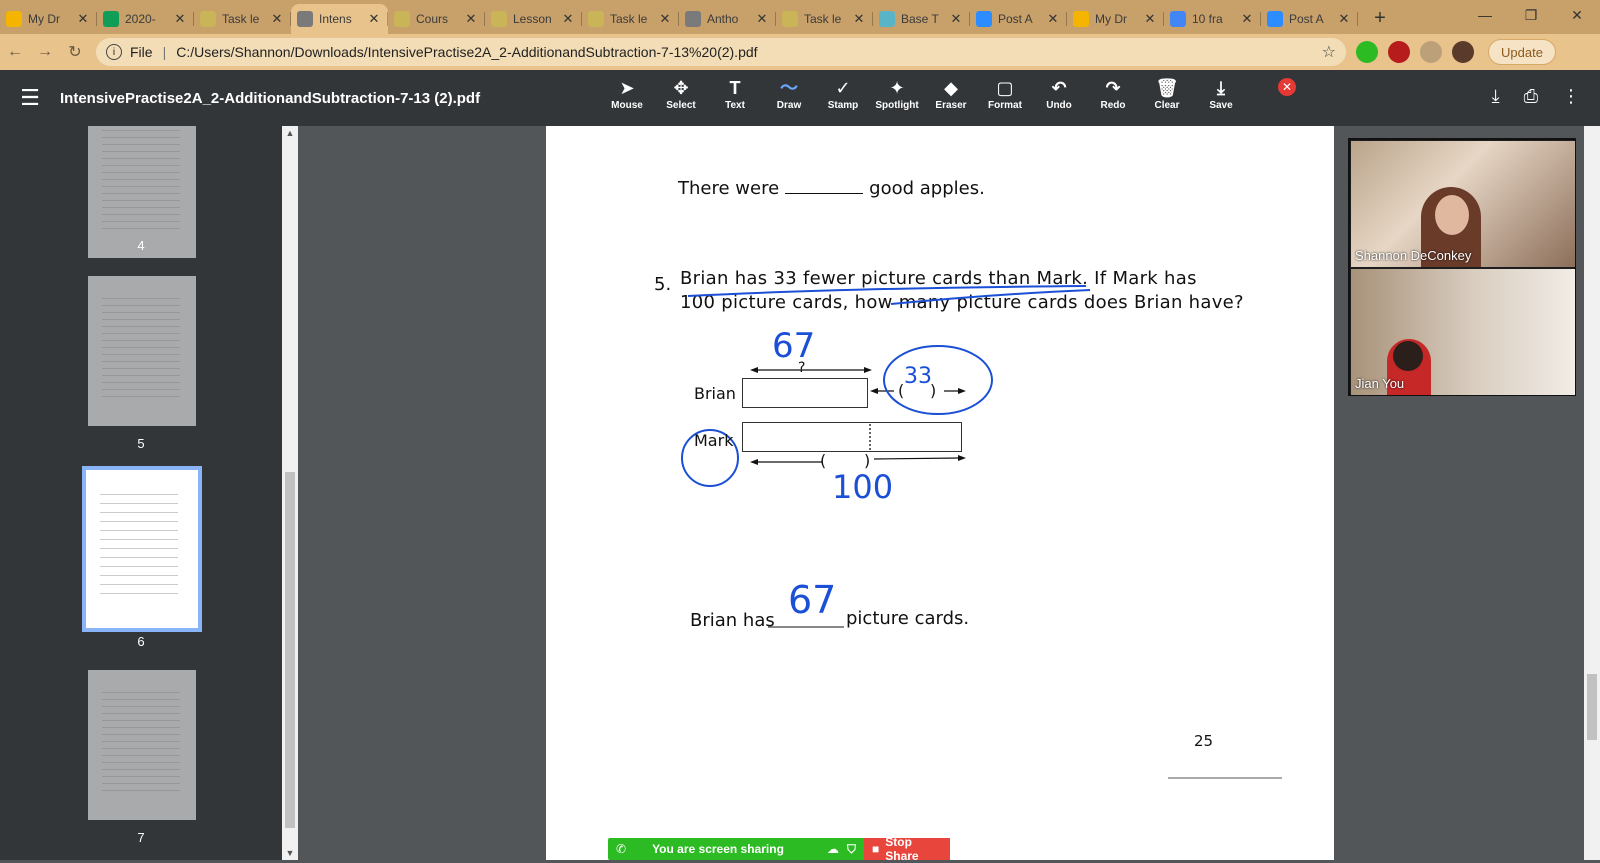 The height and width of the screenshot is (863, 1600). Describe the element at coordinates (1329, 52) in the screenshot. I see `bookmark-star-icon: ☆` at that location.